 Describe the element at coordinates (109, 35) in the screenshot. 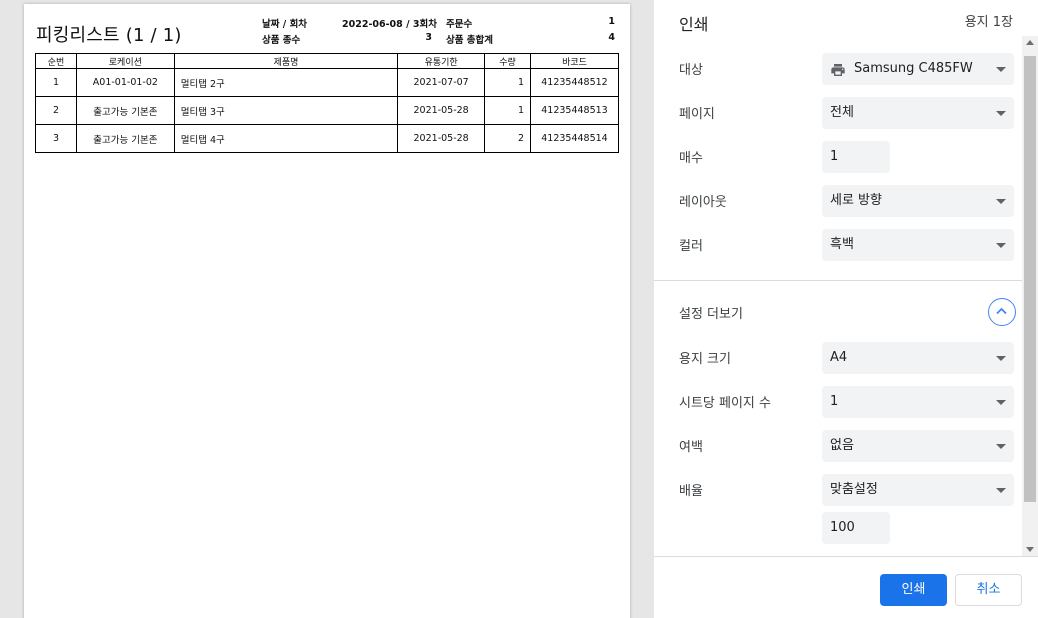

I see `document-title: 피킹리스트 (1 / 1)` at that location.